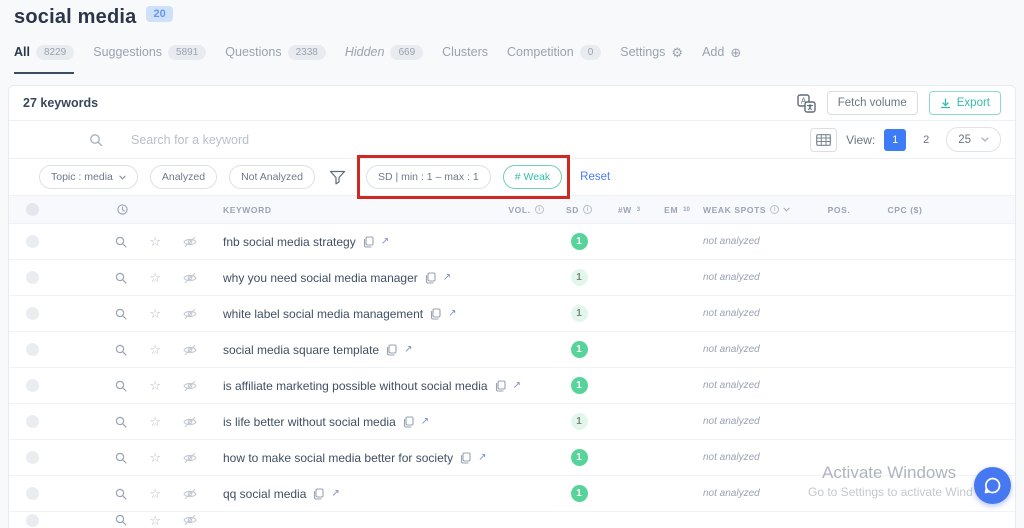 The width and height of the screenshot is (1024, 528). What do you see at coordinates (985, 139) in the screenshot?
I see `chevron-down-icon` at bounding box center [985, 139].